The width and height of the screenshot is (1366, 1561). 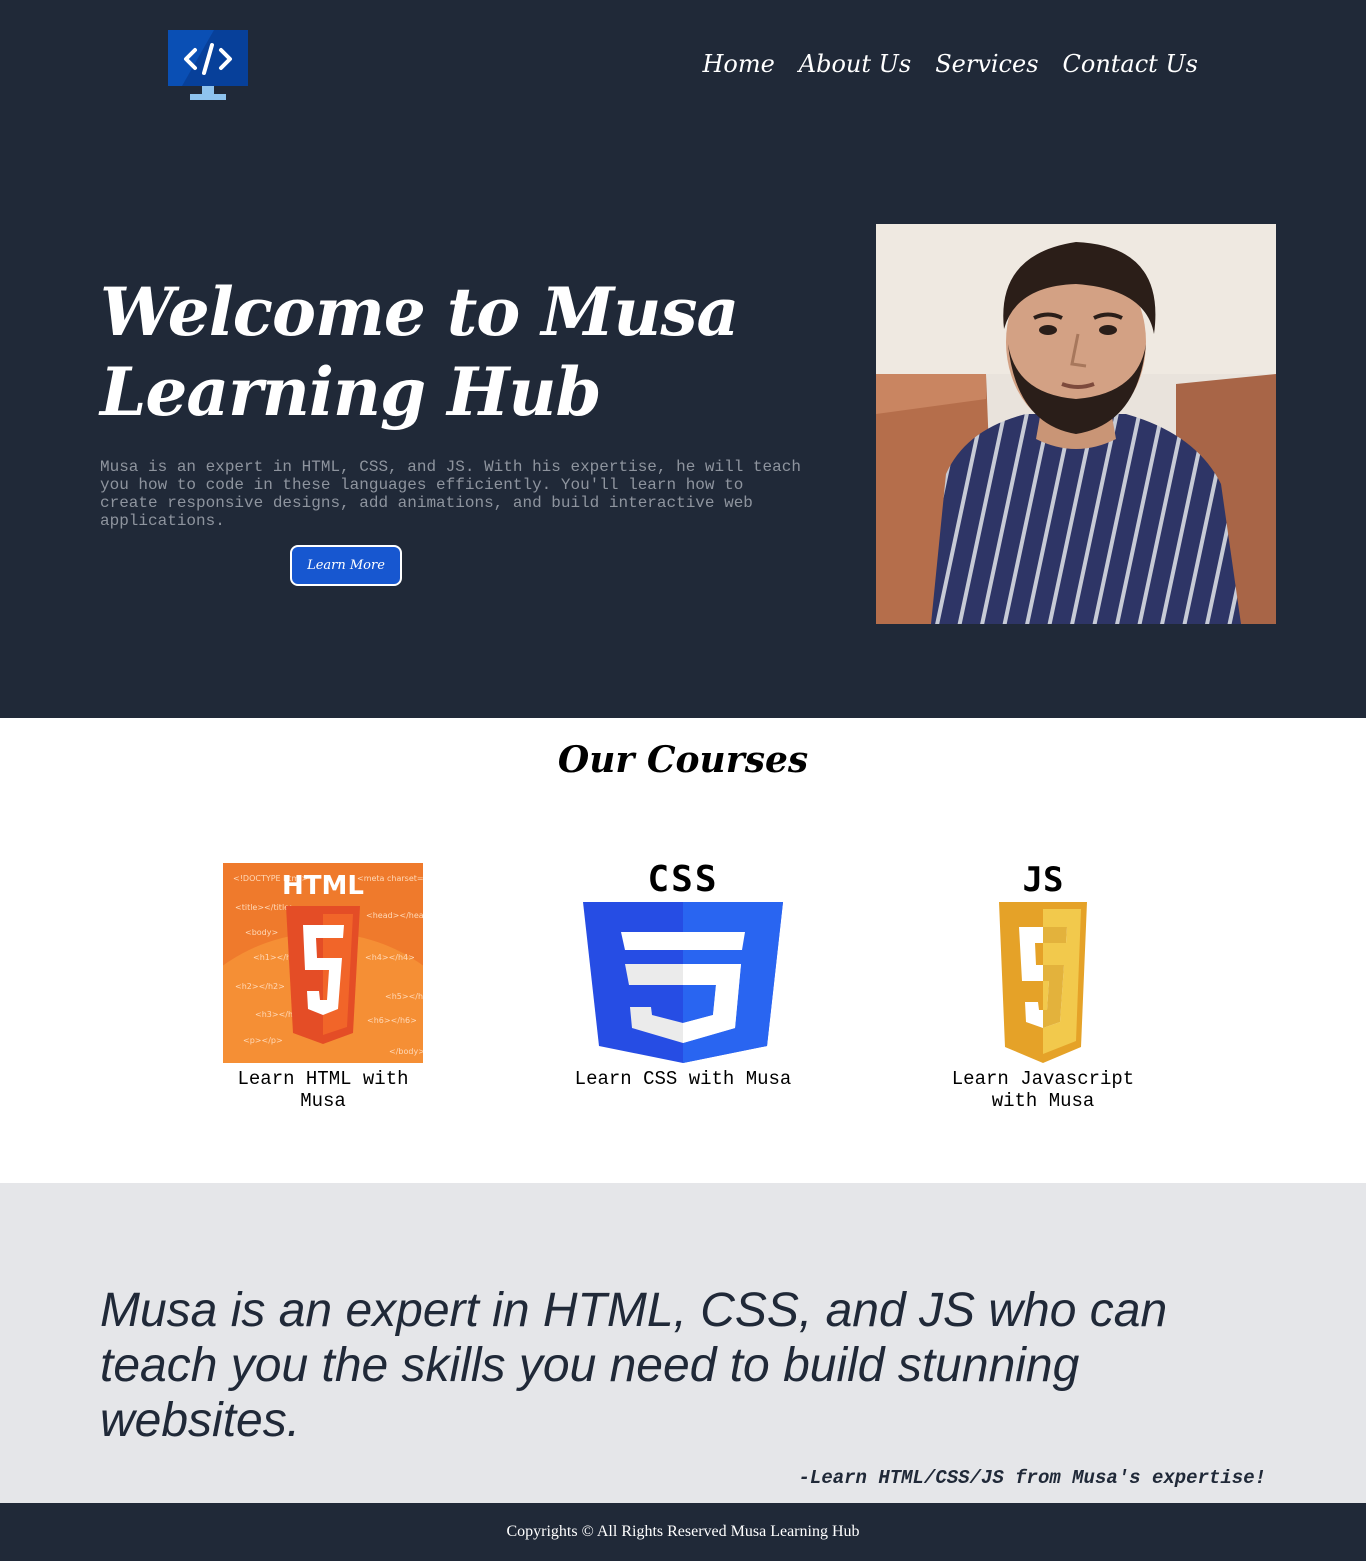 I want to click on svg-text: <p></p>, so click(x=263, y=1040).